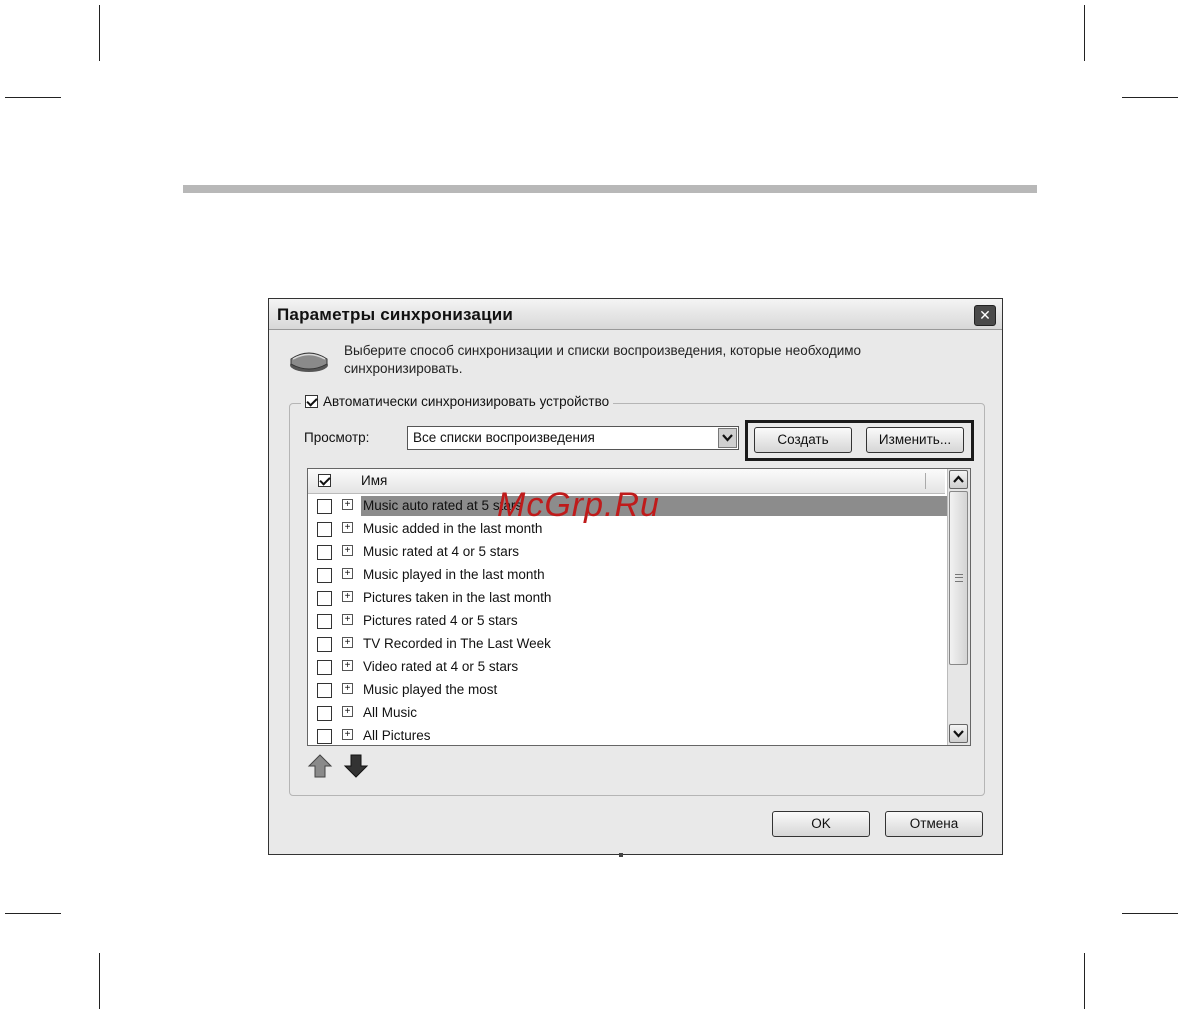  I want to click on column-header-name: Имя, so click(374, 480).